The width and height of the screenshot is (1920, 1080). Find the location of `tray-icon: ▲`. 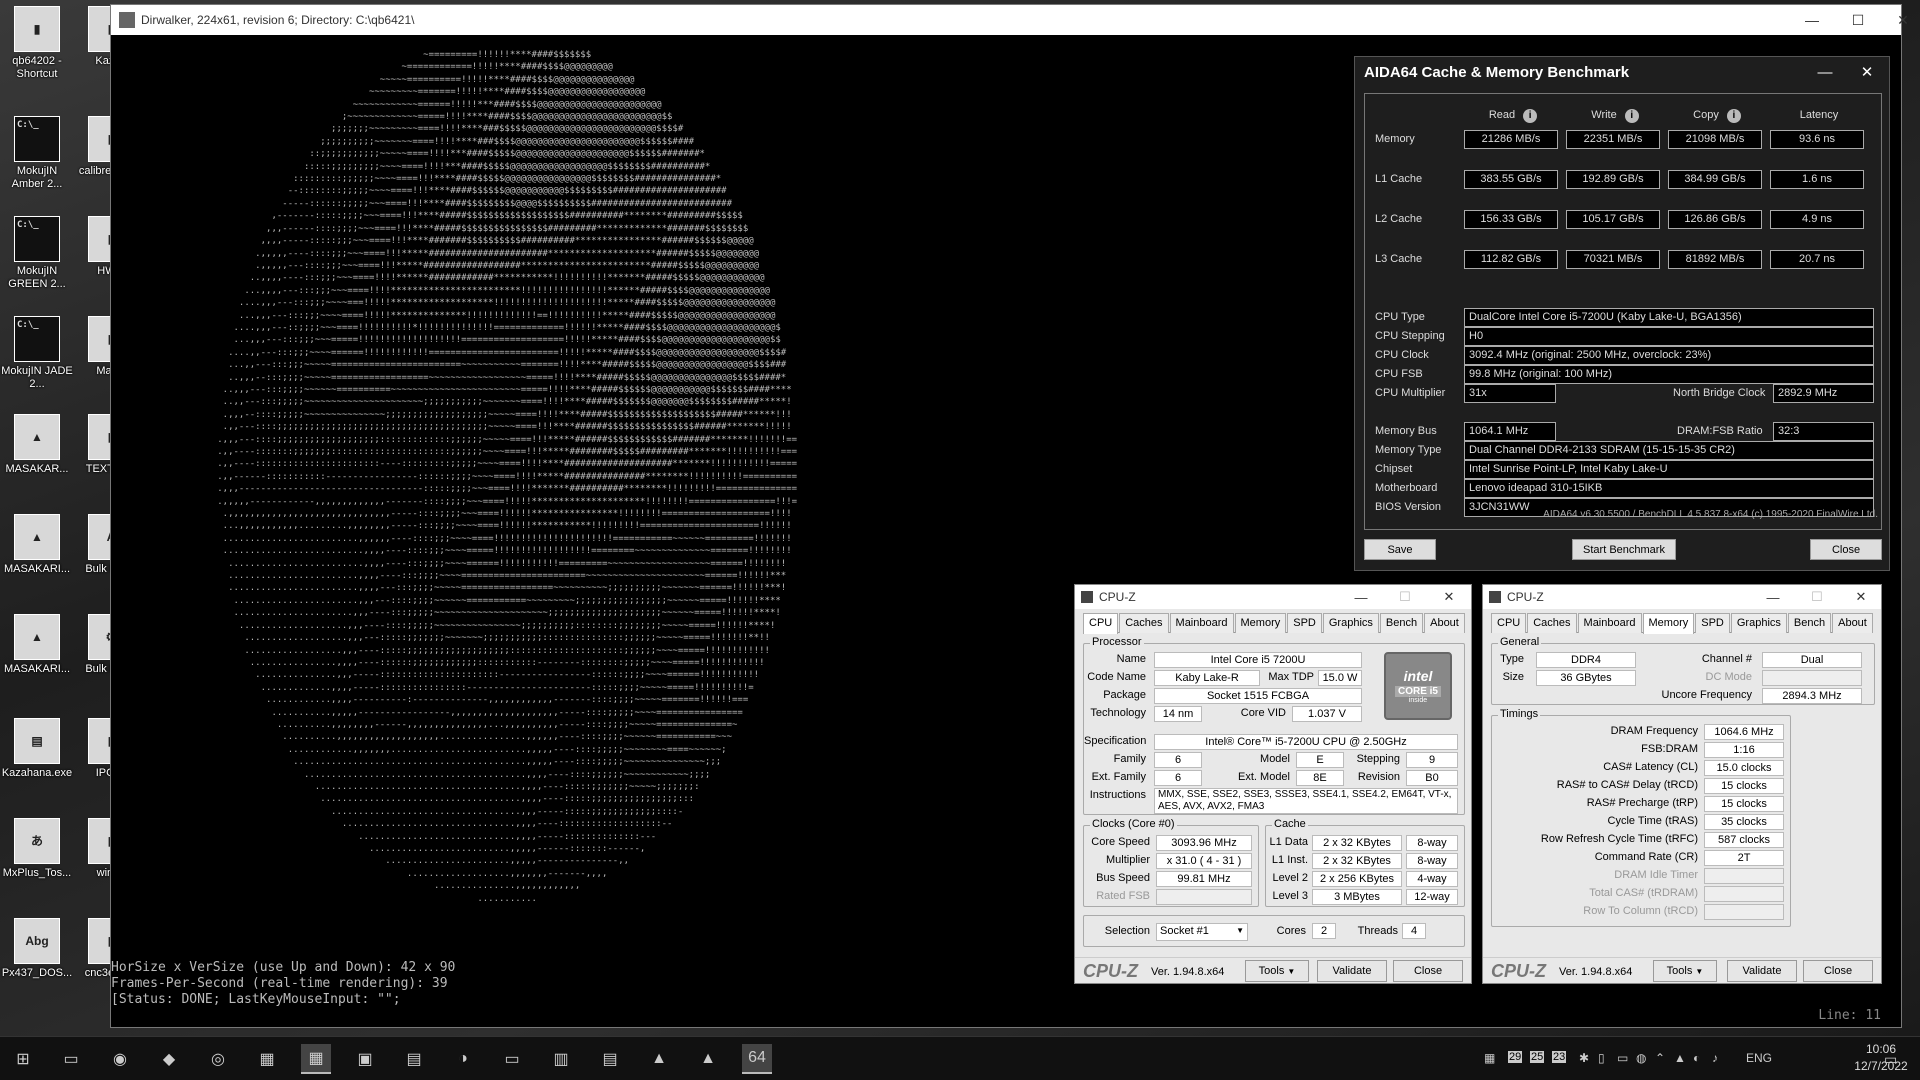

tray-icon: ▲ is located at coordinates (1680, 1058).